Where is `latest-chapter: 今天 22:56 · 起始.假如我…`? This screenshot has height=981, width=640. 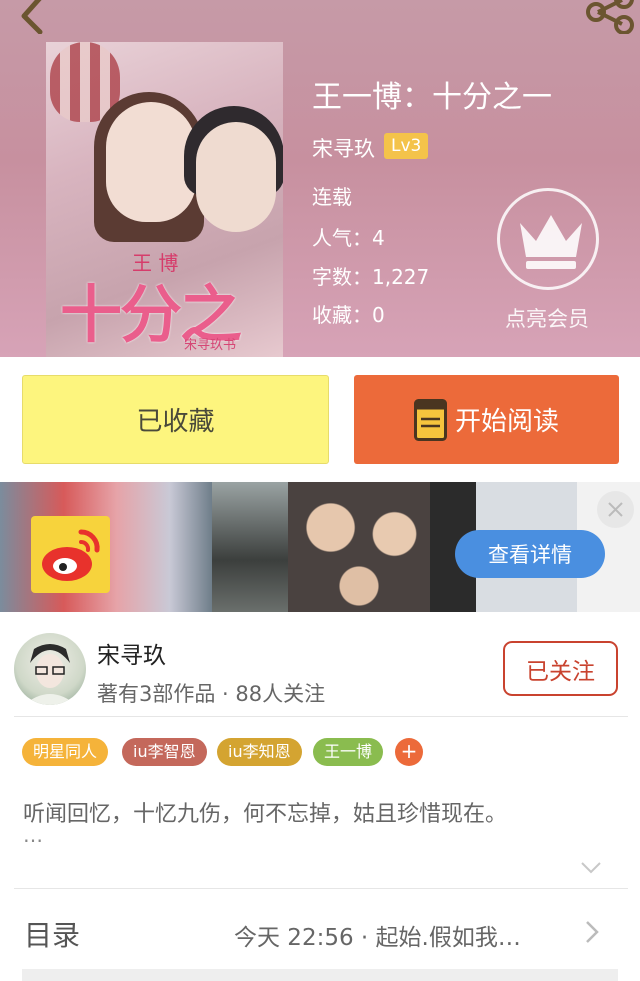 latest-chapter: 今天 22:56 · 起始.假如我… is located at coordinates (377, 935).